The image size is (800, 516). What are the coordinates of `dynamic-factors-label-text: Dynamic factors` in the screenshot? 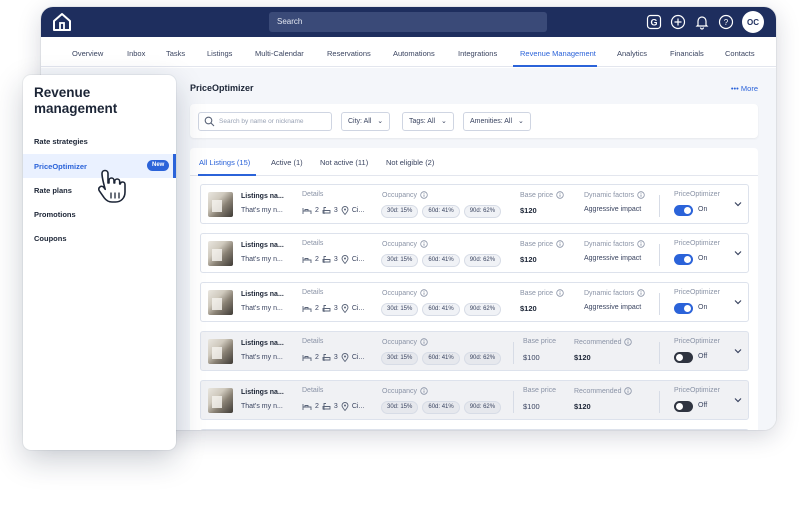 It's located at (609, 244).